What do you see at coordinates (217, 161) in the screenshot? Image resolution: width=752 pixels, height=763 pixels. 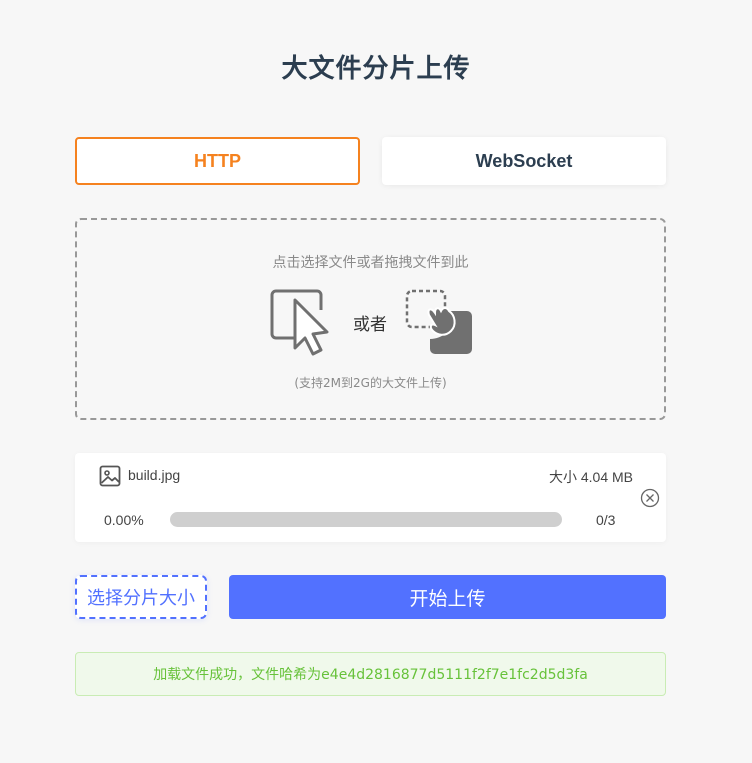 I see `tab-http: HTTP` at bounding box center [217, 161].